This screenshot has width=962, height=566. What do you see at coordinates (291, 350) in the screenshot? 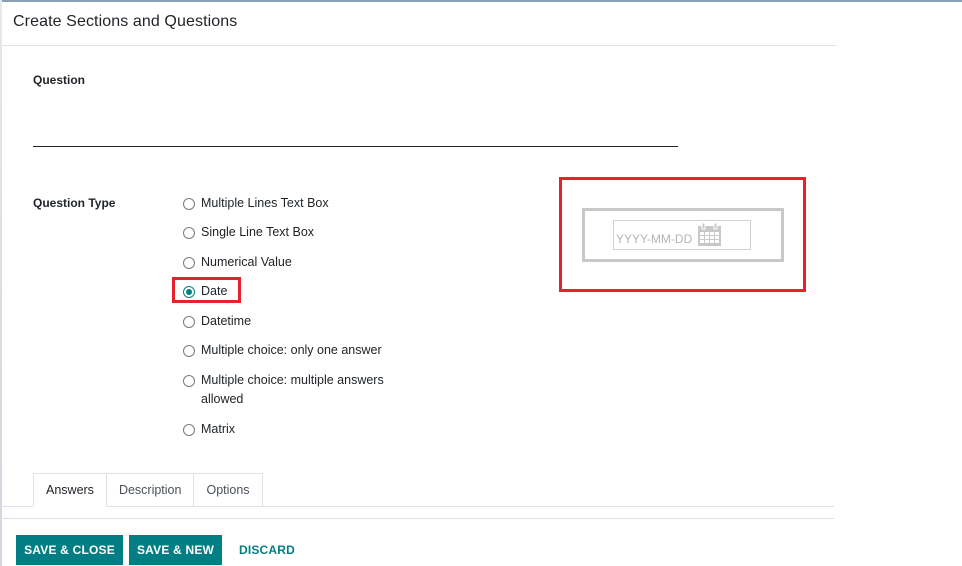
I see `radio-label: Multiple choice: only one answer` at bounding box center [291, 350].